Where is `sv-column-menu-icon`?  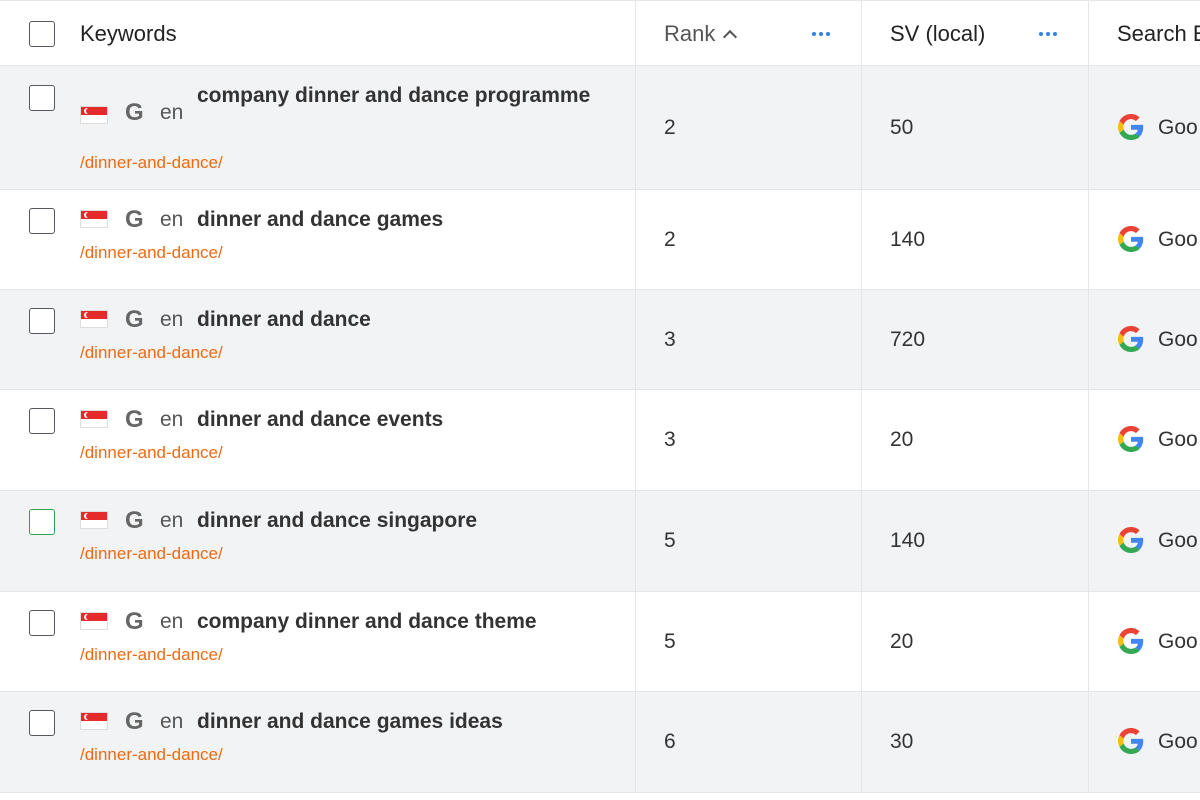
sv-column-menu-icon is located at coordinates (1048, 34).